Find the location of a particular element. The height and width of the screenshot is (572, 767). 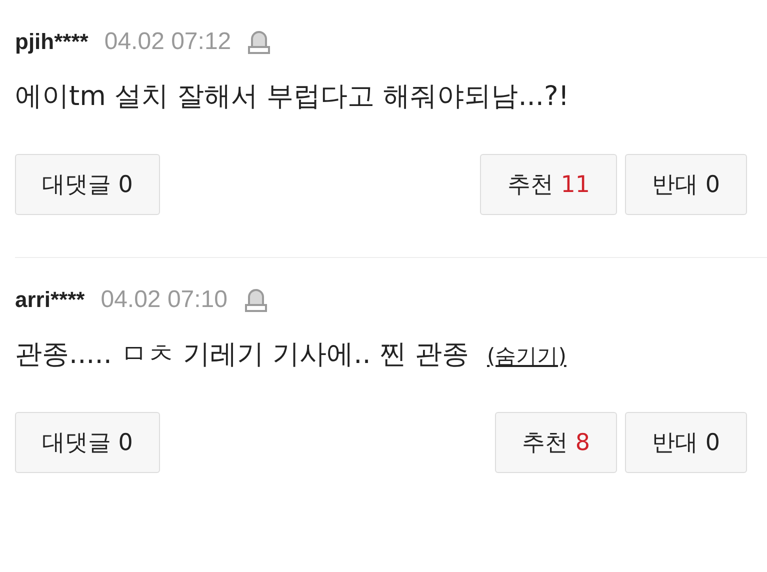

username: arri**** is located at coordinates (50, 300).